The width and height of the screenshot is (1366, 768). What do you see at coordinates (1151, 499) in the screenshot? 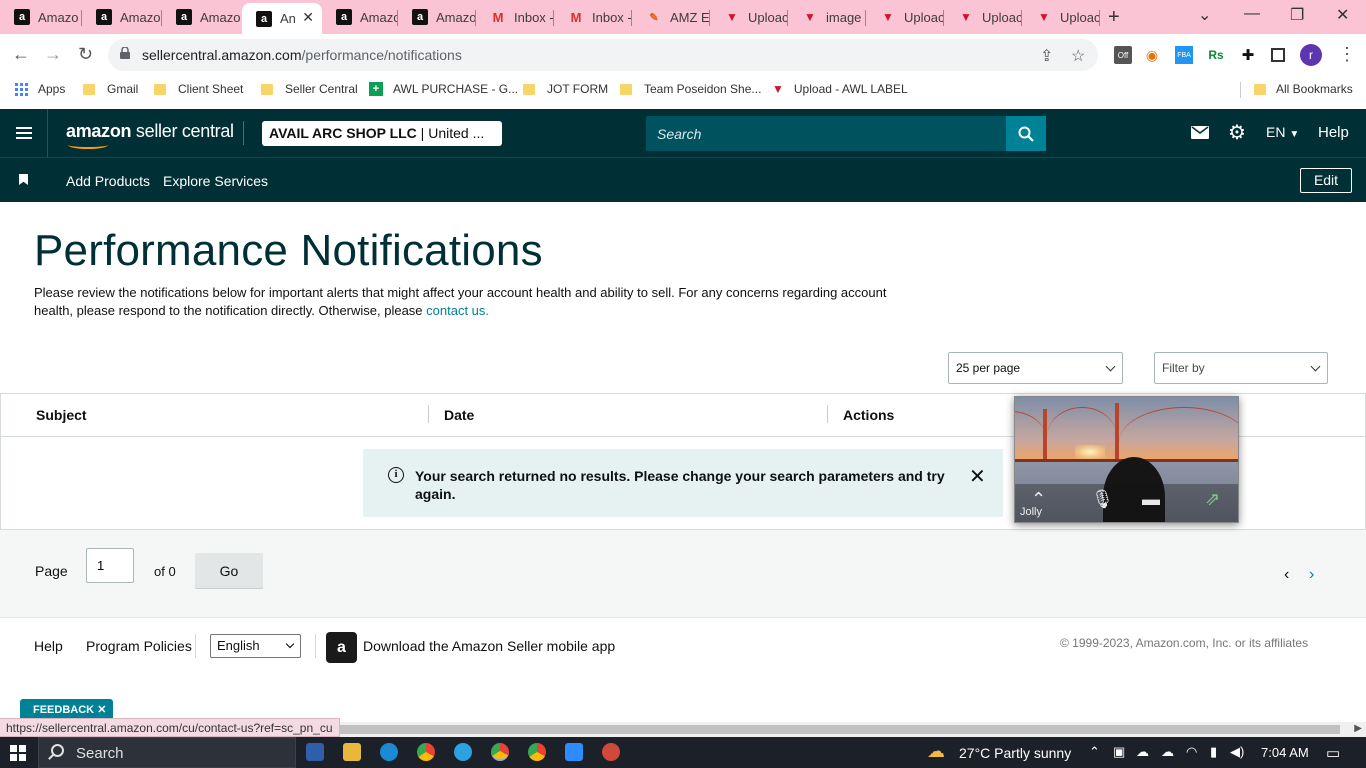
I see `camera-icon: ▬` at bounding box center [1151, 499].